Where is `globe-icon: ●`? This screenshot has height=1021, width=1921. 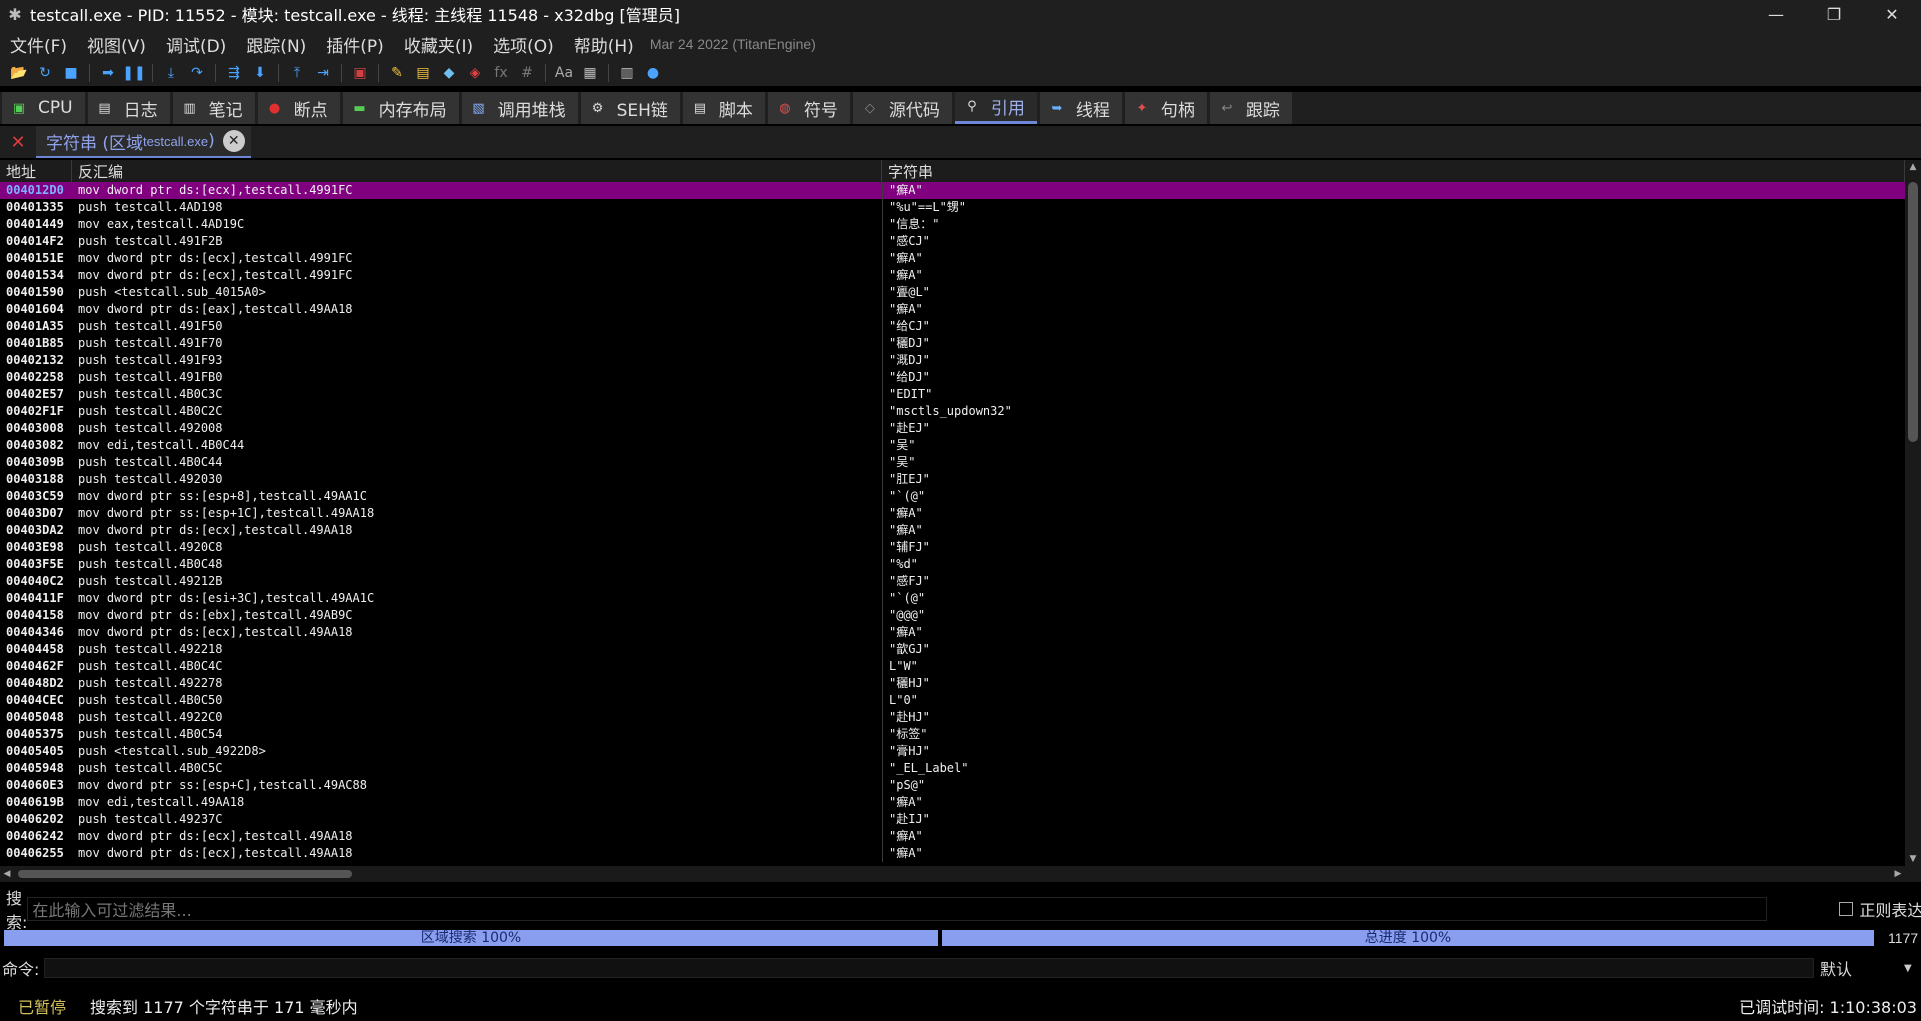 globe-icon: ● is located at coordinates (653, 73).